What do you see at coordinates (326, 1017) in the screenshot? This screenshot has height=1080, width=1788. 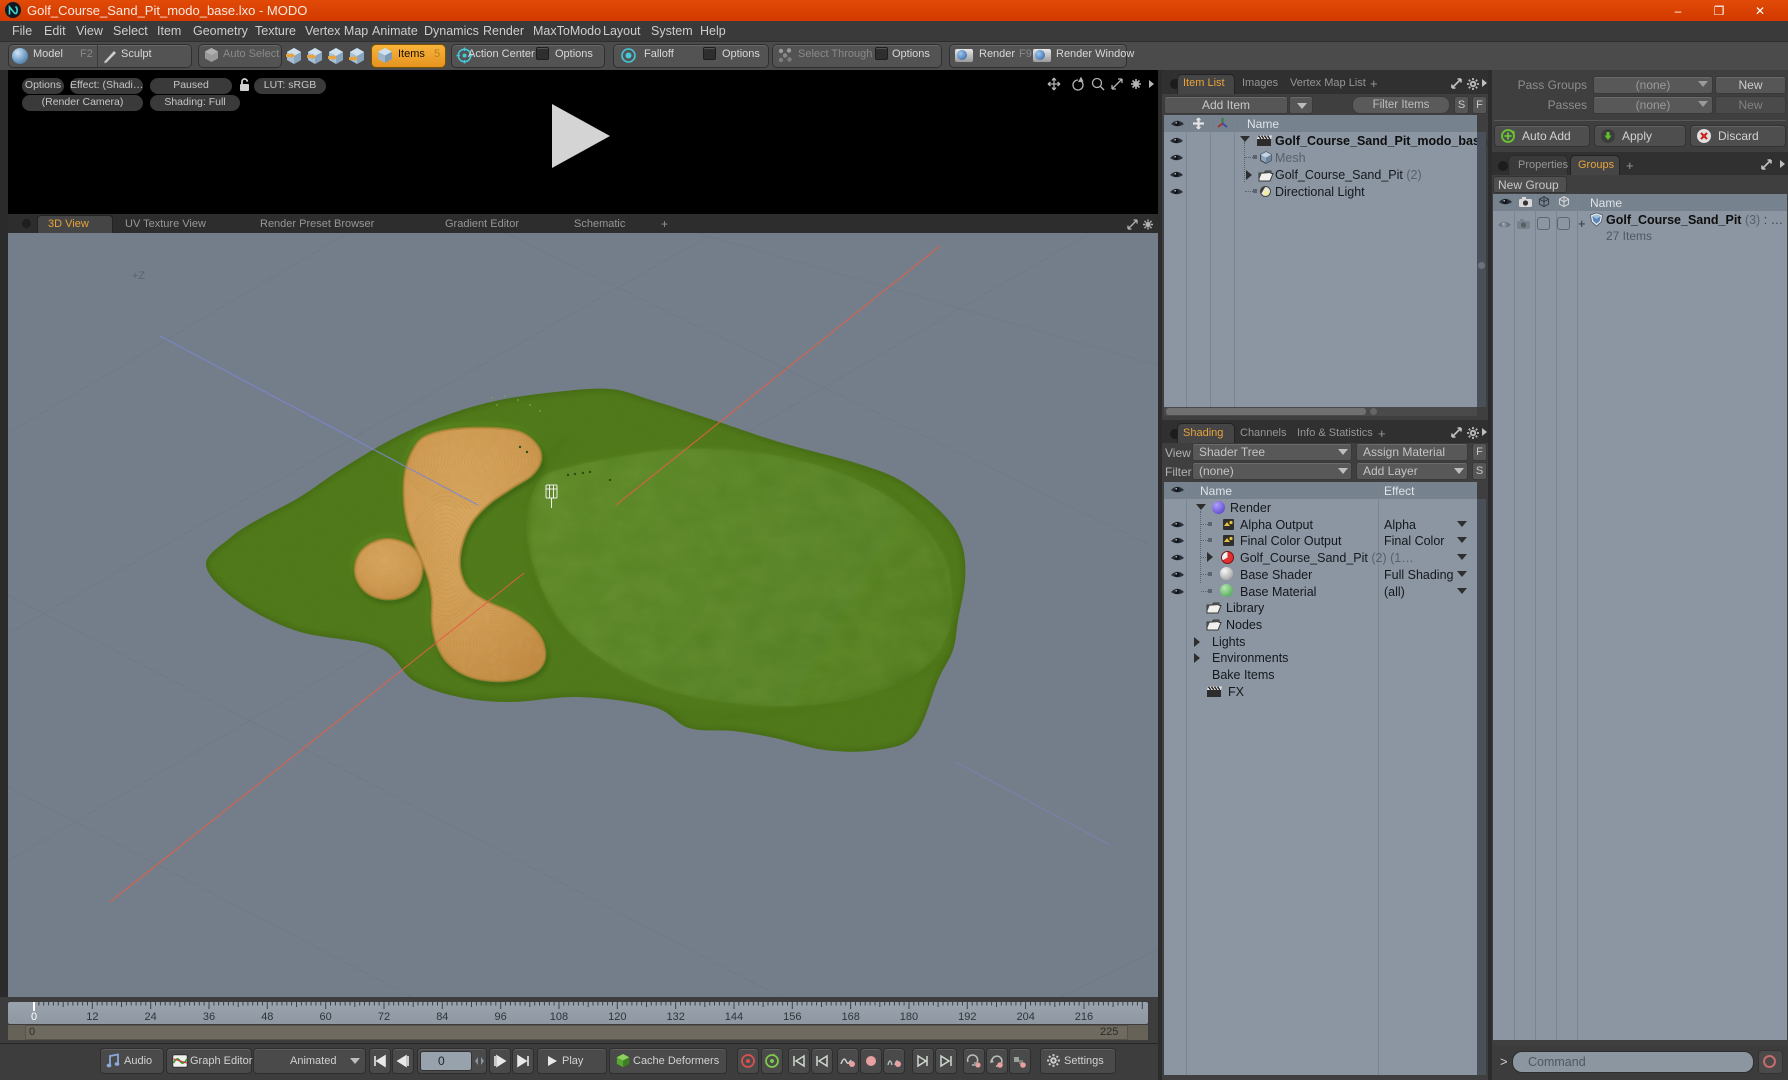 I see `svg-text: 60` at bounding box center [326, 1017].